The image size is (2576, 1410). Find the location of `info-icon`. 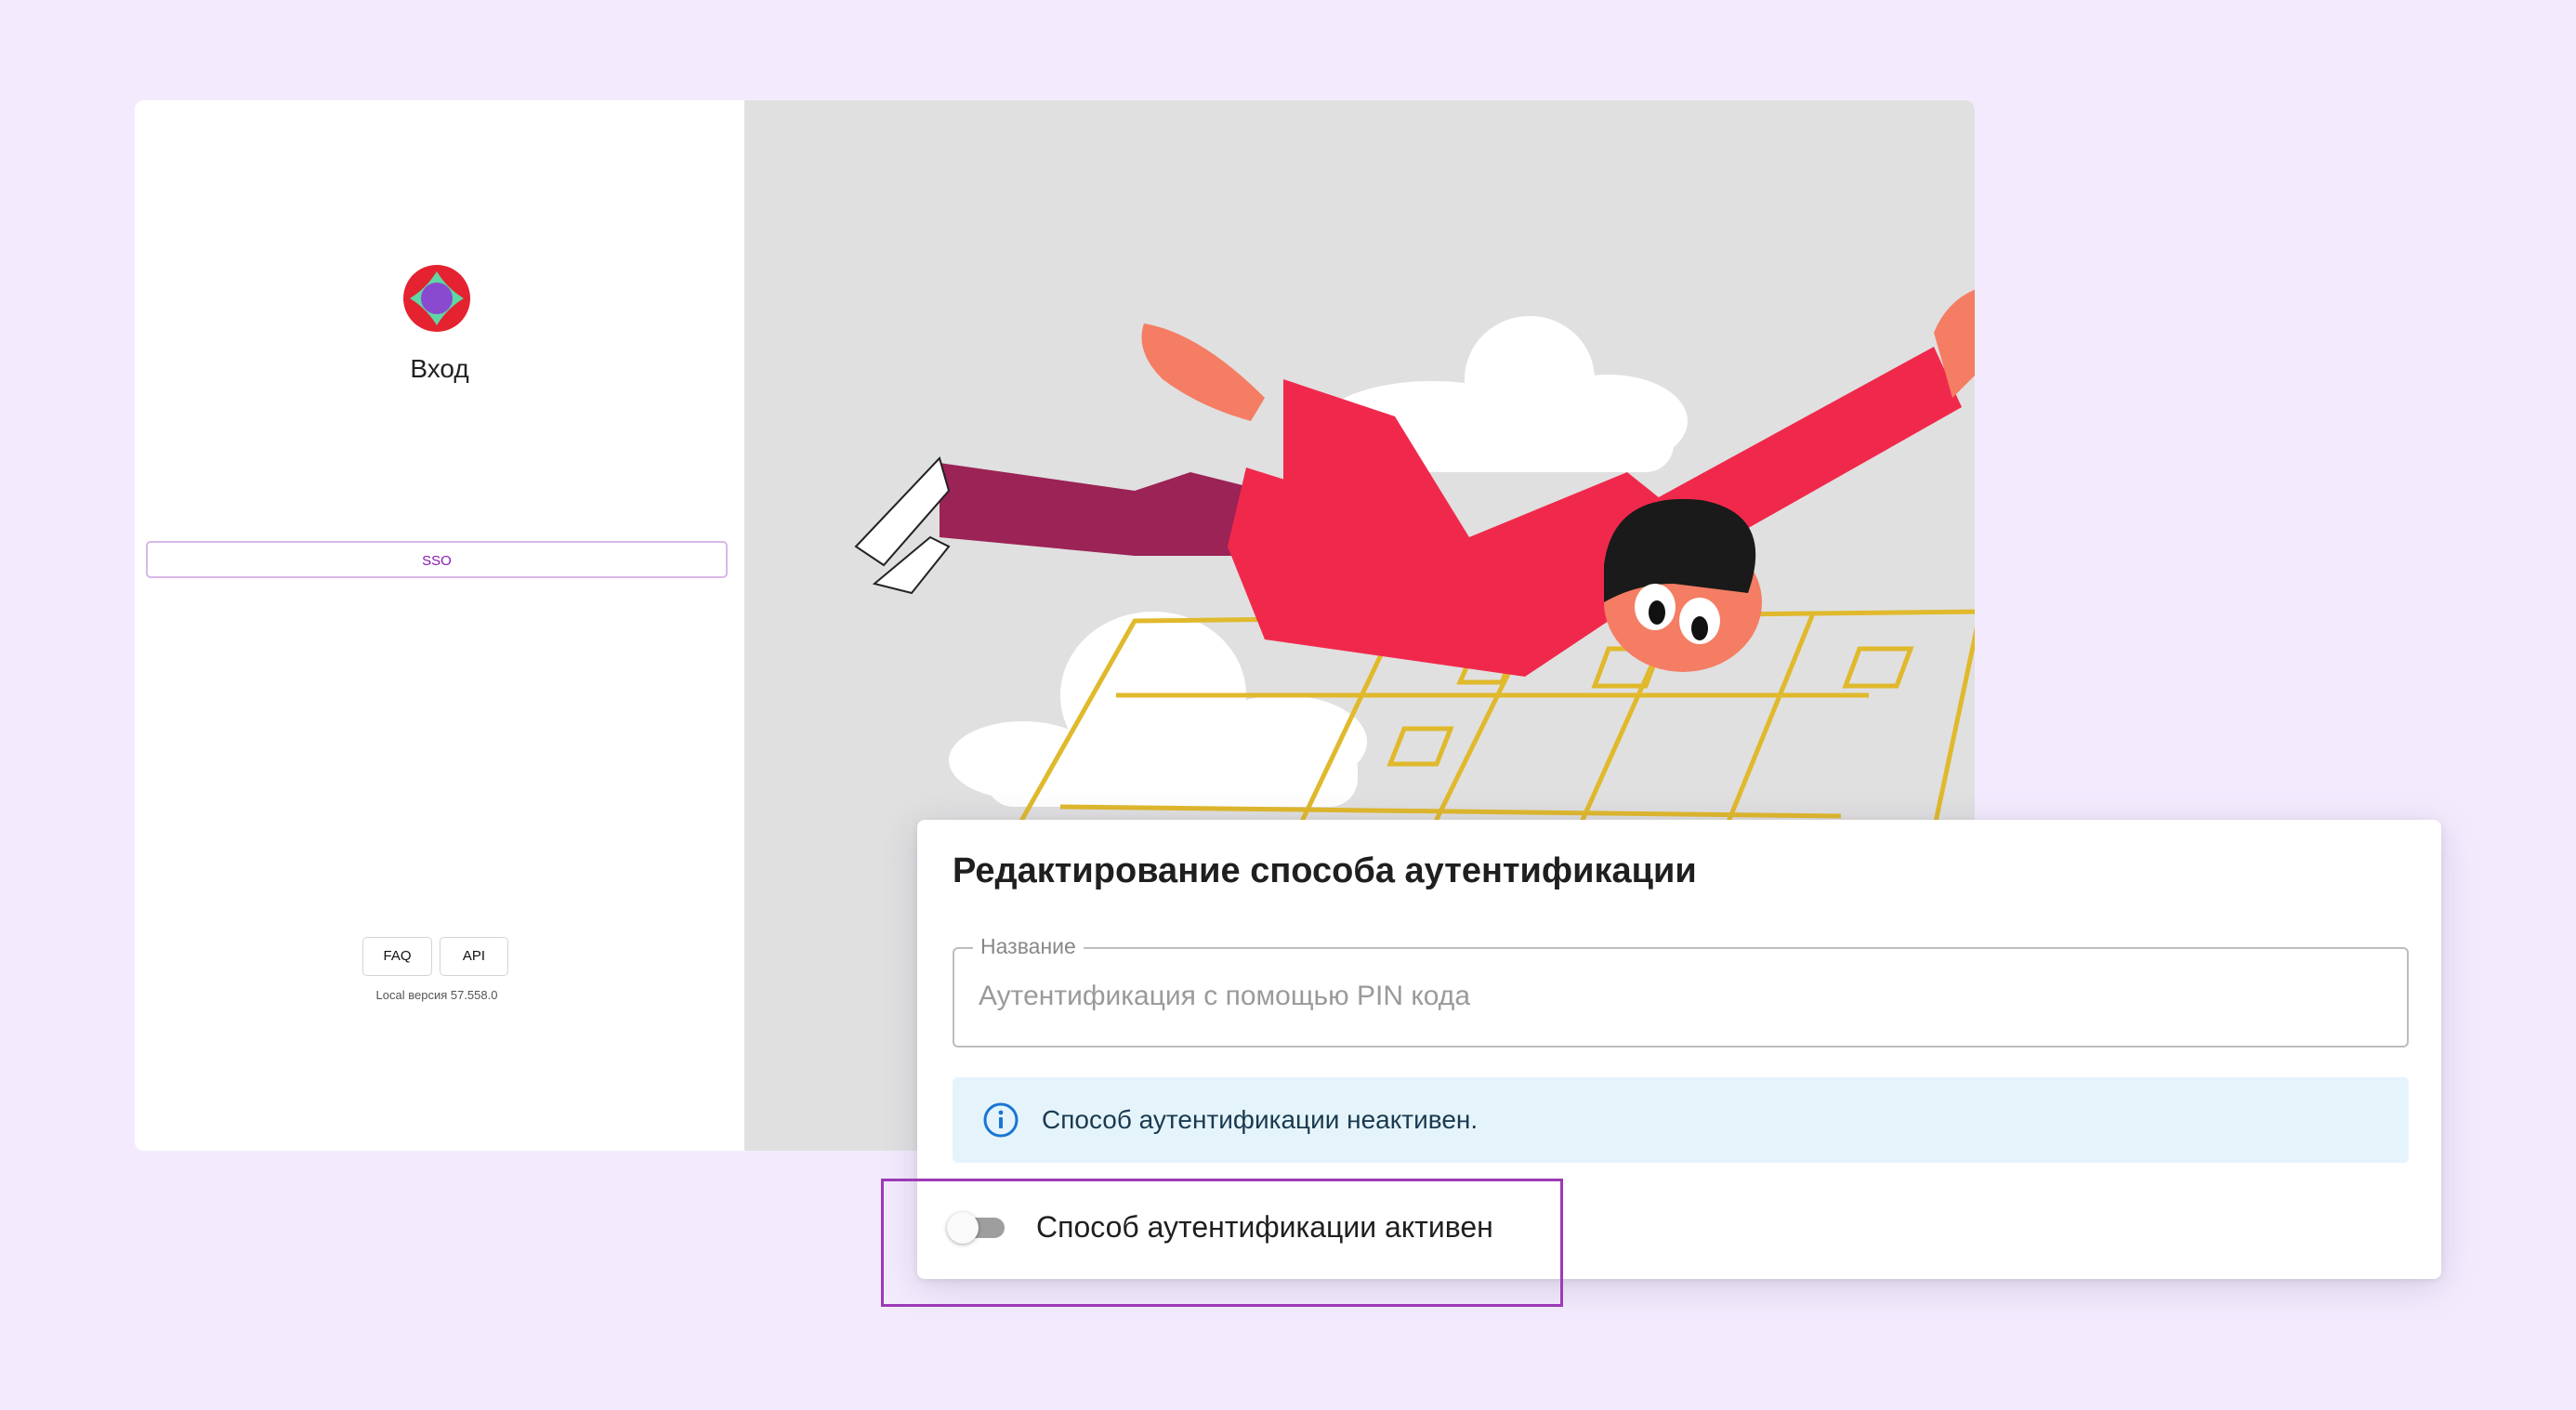

info-icon is located at coordinates (1001, 1120).